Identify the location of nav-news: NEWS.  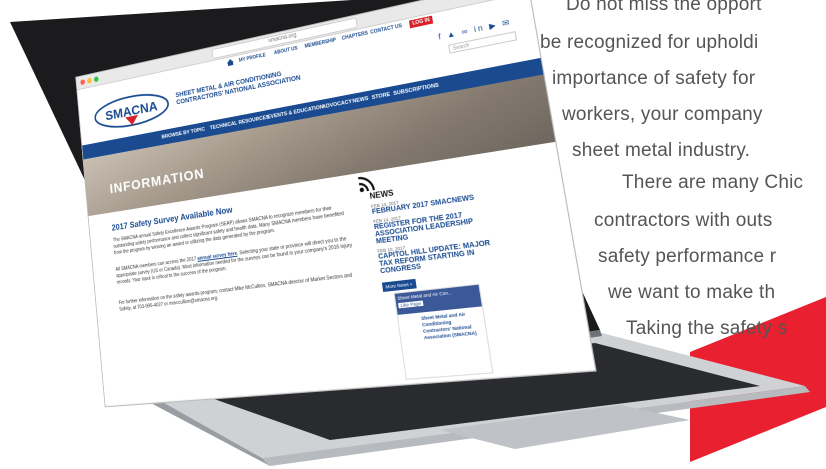
(360, 100).